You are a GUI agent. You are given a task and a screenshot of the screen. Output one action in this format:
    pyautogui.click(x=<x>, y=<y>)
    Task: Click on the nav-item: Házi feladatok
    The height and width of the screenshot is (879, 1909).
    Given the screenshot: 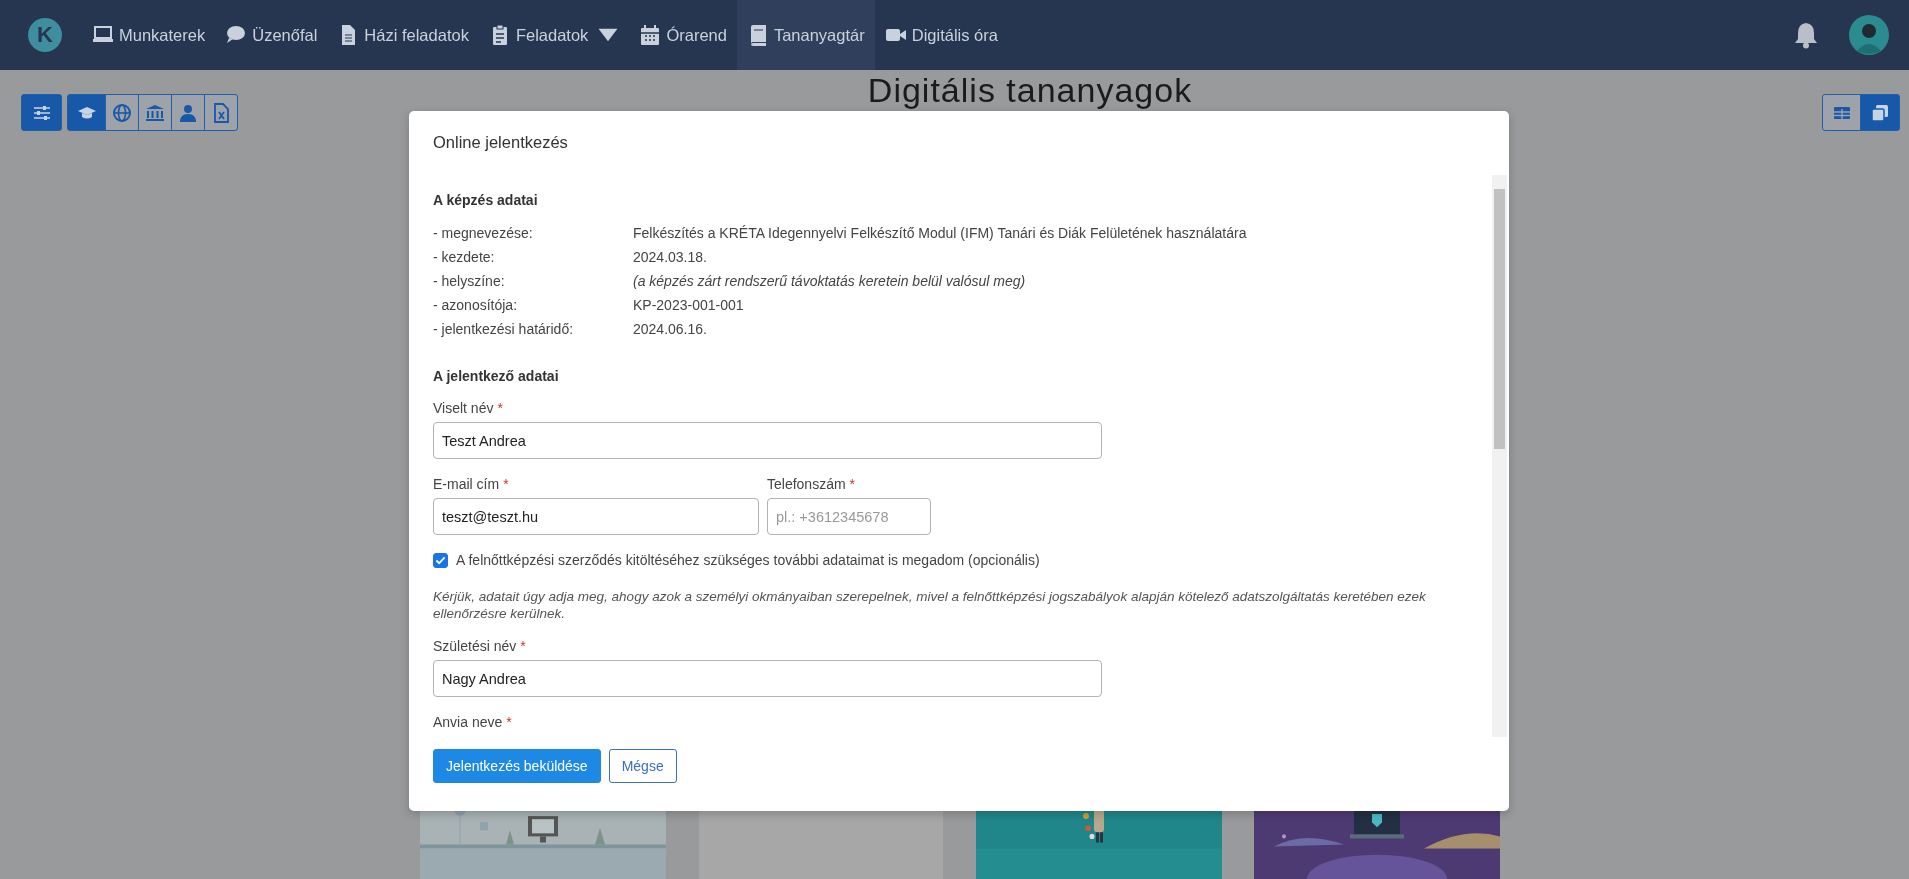 What is the action you would take?
    pyautogui.click(x=403, y=35)
    